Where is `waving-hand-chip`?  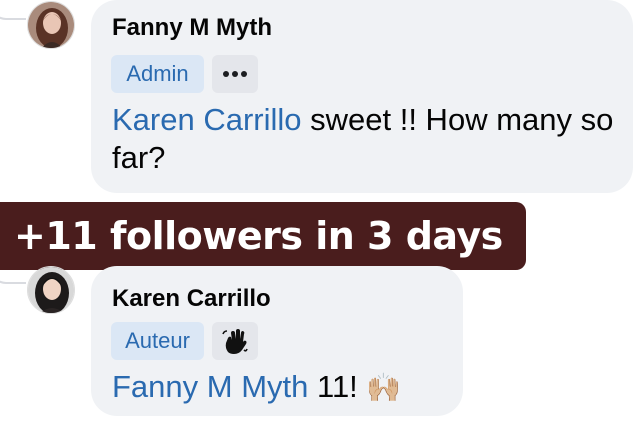 waving-hand-chip is located at coordinates (235, 341).